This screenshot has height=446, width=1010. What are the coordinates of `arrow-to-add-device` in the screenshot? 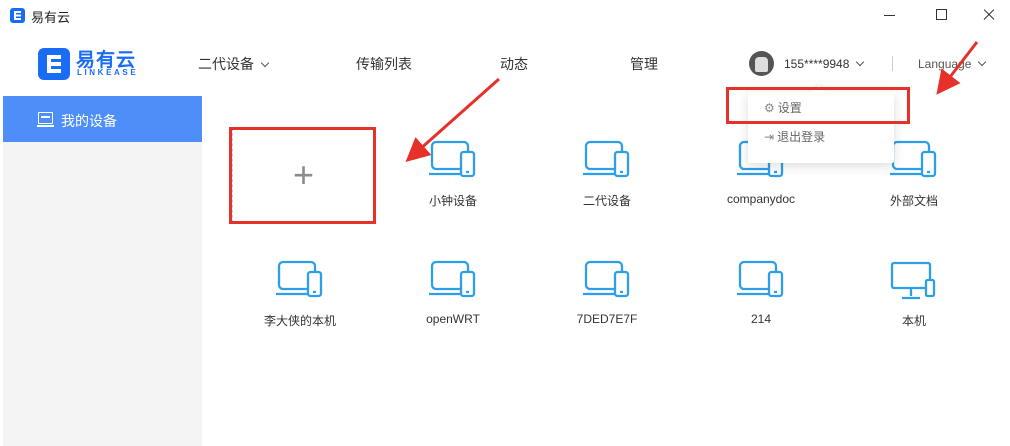 It's located at (452, 119).